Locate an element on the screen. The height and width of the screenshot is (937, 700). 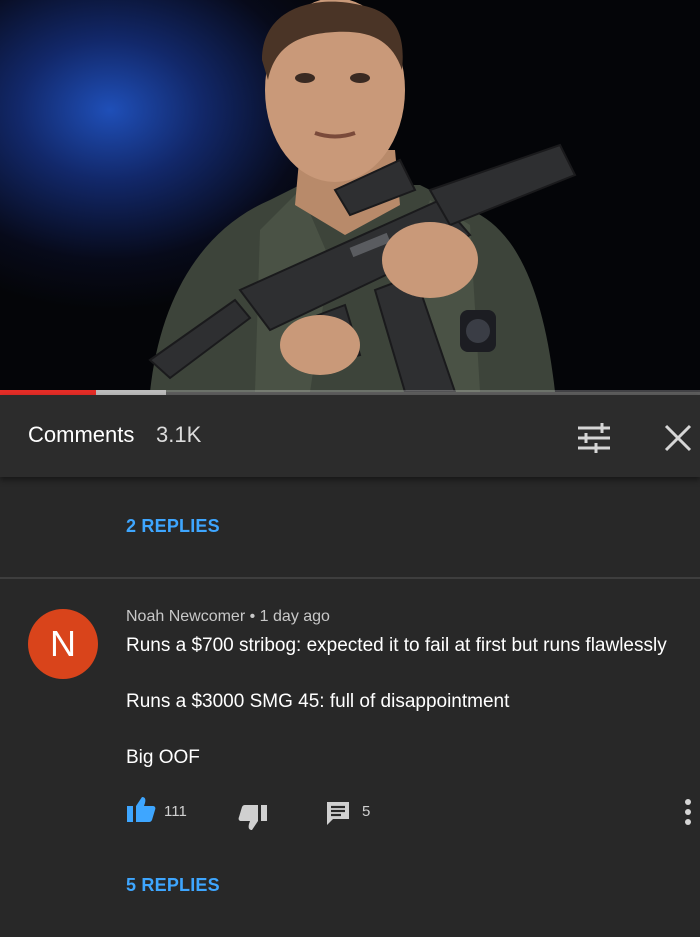
close-comments-button is located at coordinates (678, 438).